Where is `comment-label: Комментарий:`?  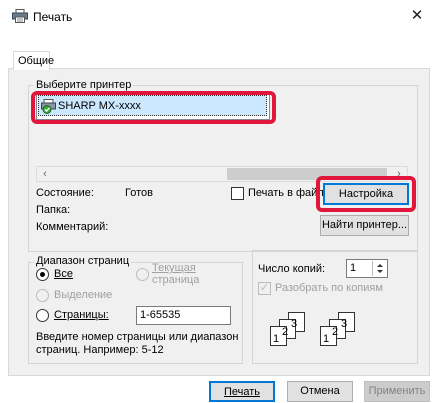 comment-label: Комментарий: is located at coordinates (72, 227).